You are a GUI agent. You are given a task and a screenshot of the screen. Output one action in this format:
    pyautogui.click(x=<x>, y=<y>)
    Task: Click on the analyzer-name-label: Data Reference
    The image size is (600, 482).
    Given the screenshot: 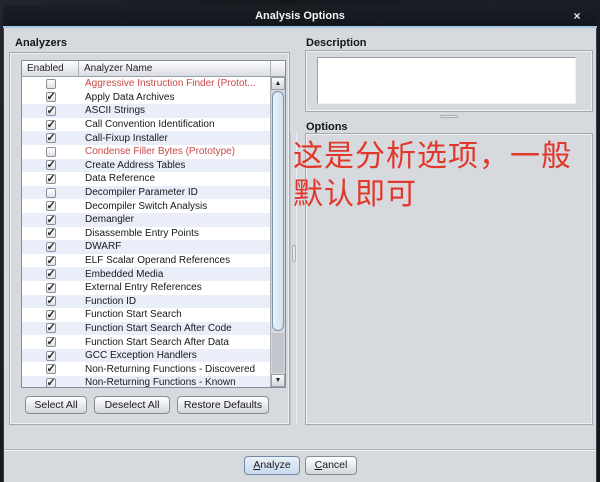 What is the action you would take?
    pyautogui.click(x=120, y=179)
    